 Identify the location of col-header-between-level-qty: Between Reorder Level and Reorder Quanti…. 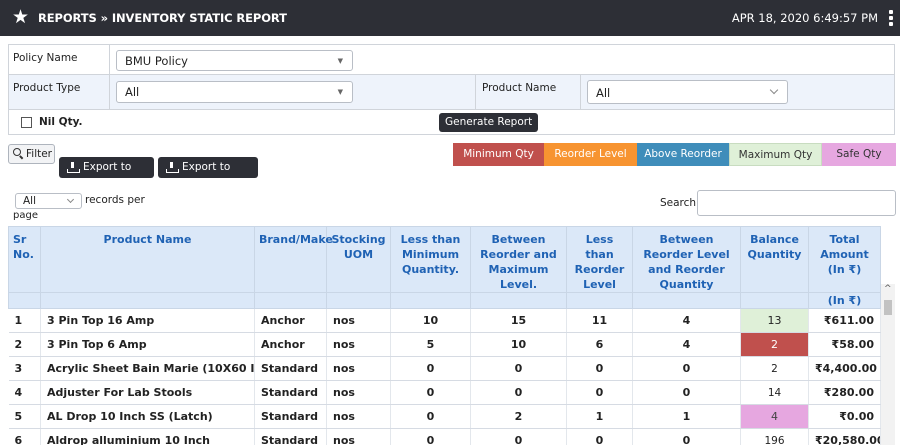
(686, 259).